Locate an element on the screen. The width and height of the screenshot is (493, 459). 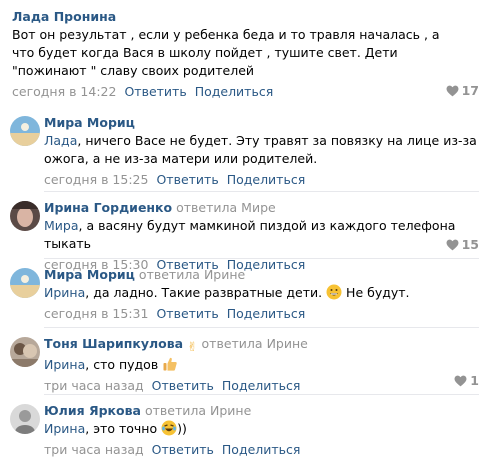
mention-link: Лада is located at coordinates (60, 140).